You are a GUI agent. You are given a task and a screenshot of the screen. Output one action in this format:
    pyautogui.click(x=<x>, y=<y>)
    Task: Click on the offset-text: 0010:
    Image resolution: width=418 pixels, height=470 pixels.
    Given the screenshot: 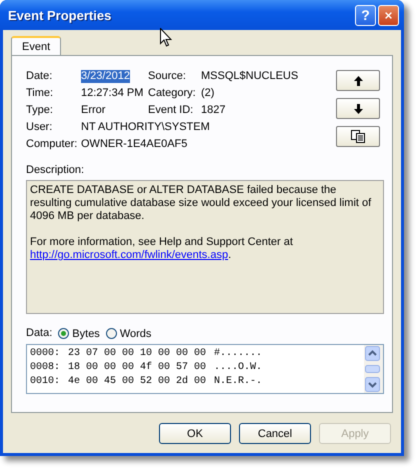 What is the action you would take?
    pyautogui.click(x=45, y=382)
    